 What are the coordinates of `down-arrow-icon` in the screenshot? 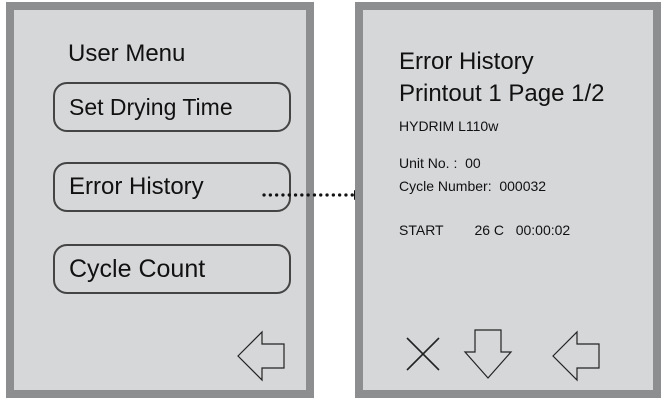 It's located at (488, 354).